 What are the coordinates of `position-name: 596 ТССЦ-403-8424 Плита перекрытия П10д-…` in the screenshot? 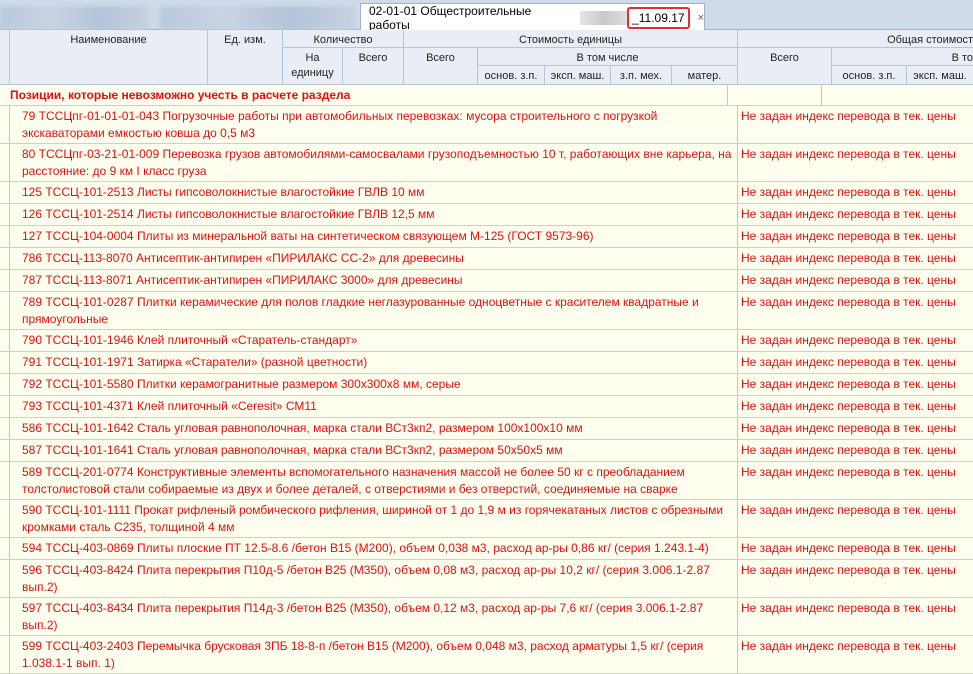 It's located at (374, 578).